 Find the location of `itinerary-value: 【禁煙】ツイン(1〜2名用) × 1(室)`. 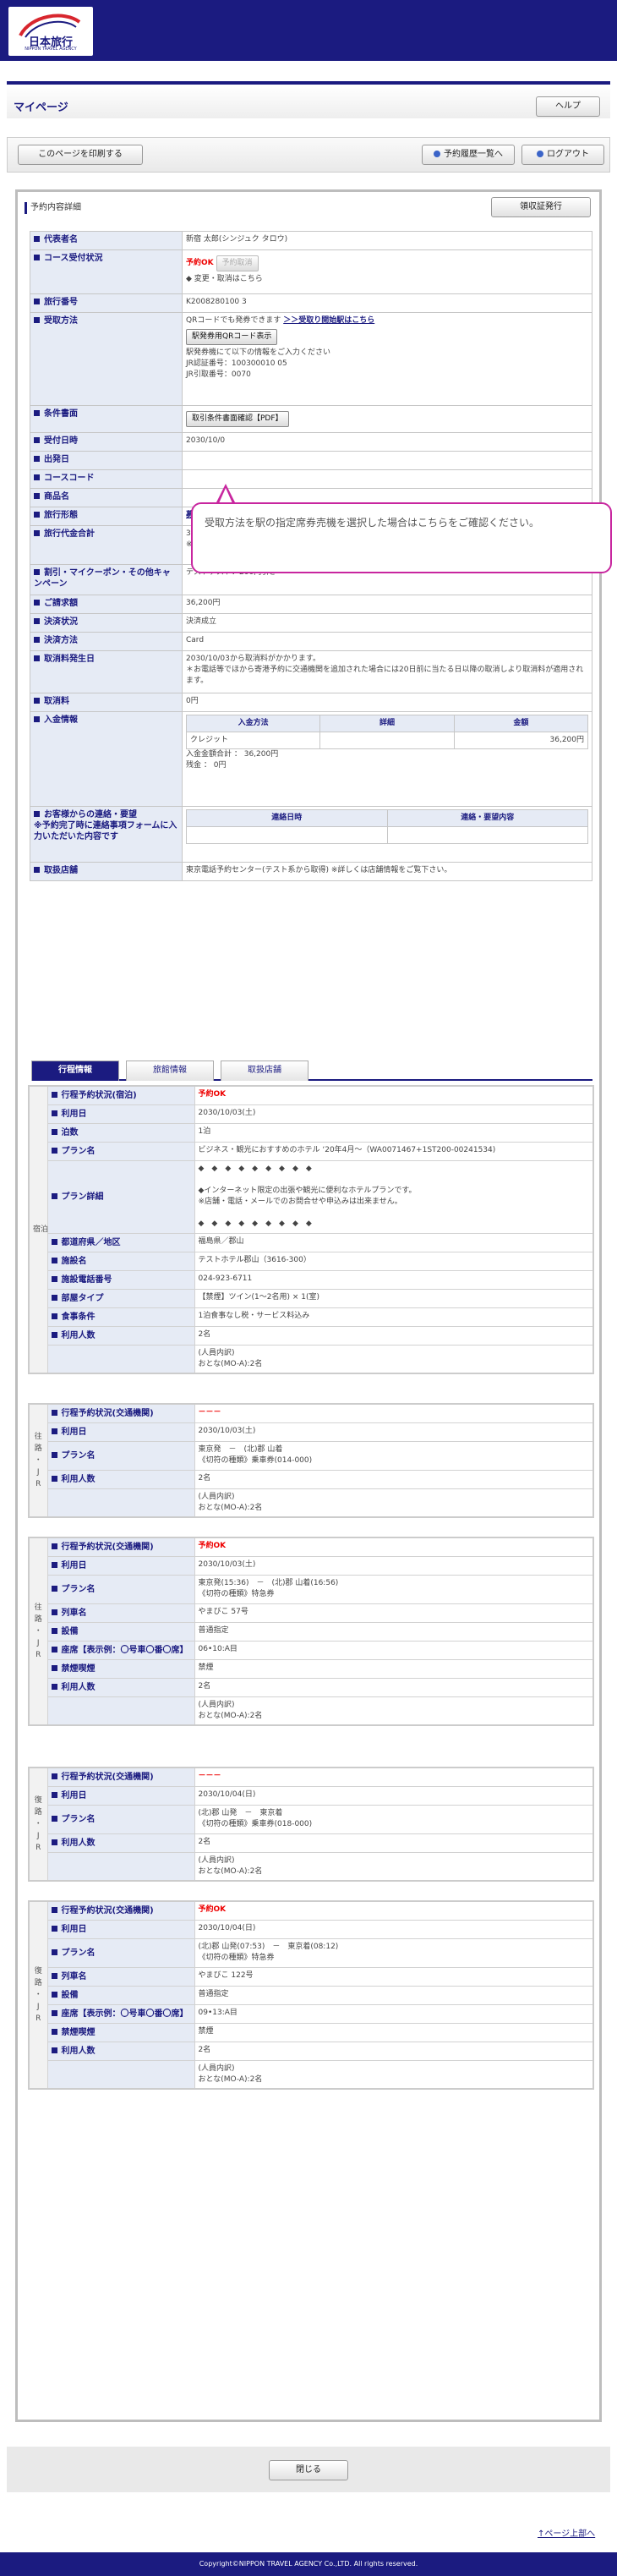

itinerary-value: 【禁煙】ツイン(1〜2名用) × 1(室) is located at coordinates (394, 1298).